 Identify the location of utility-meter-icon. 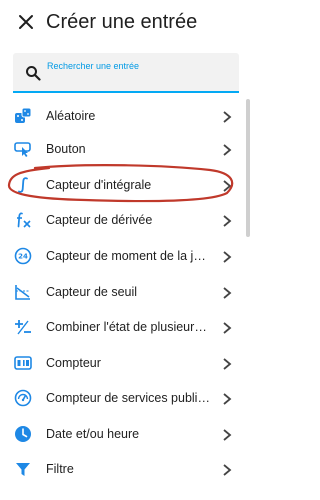
(23, 398).